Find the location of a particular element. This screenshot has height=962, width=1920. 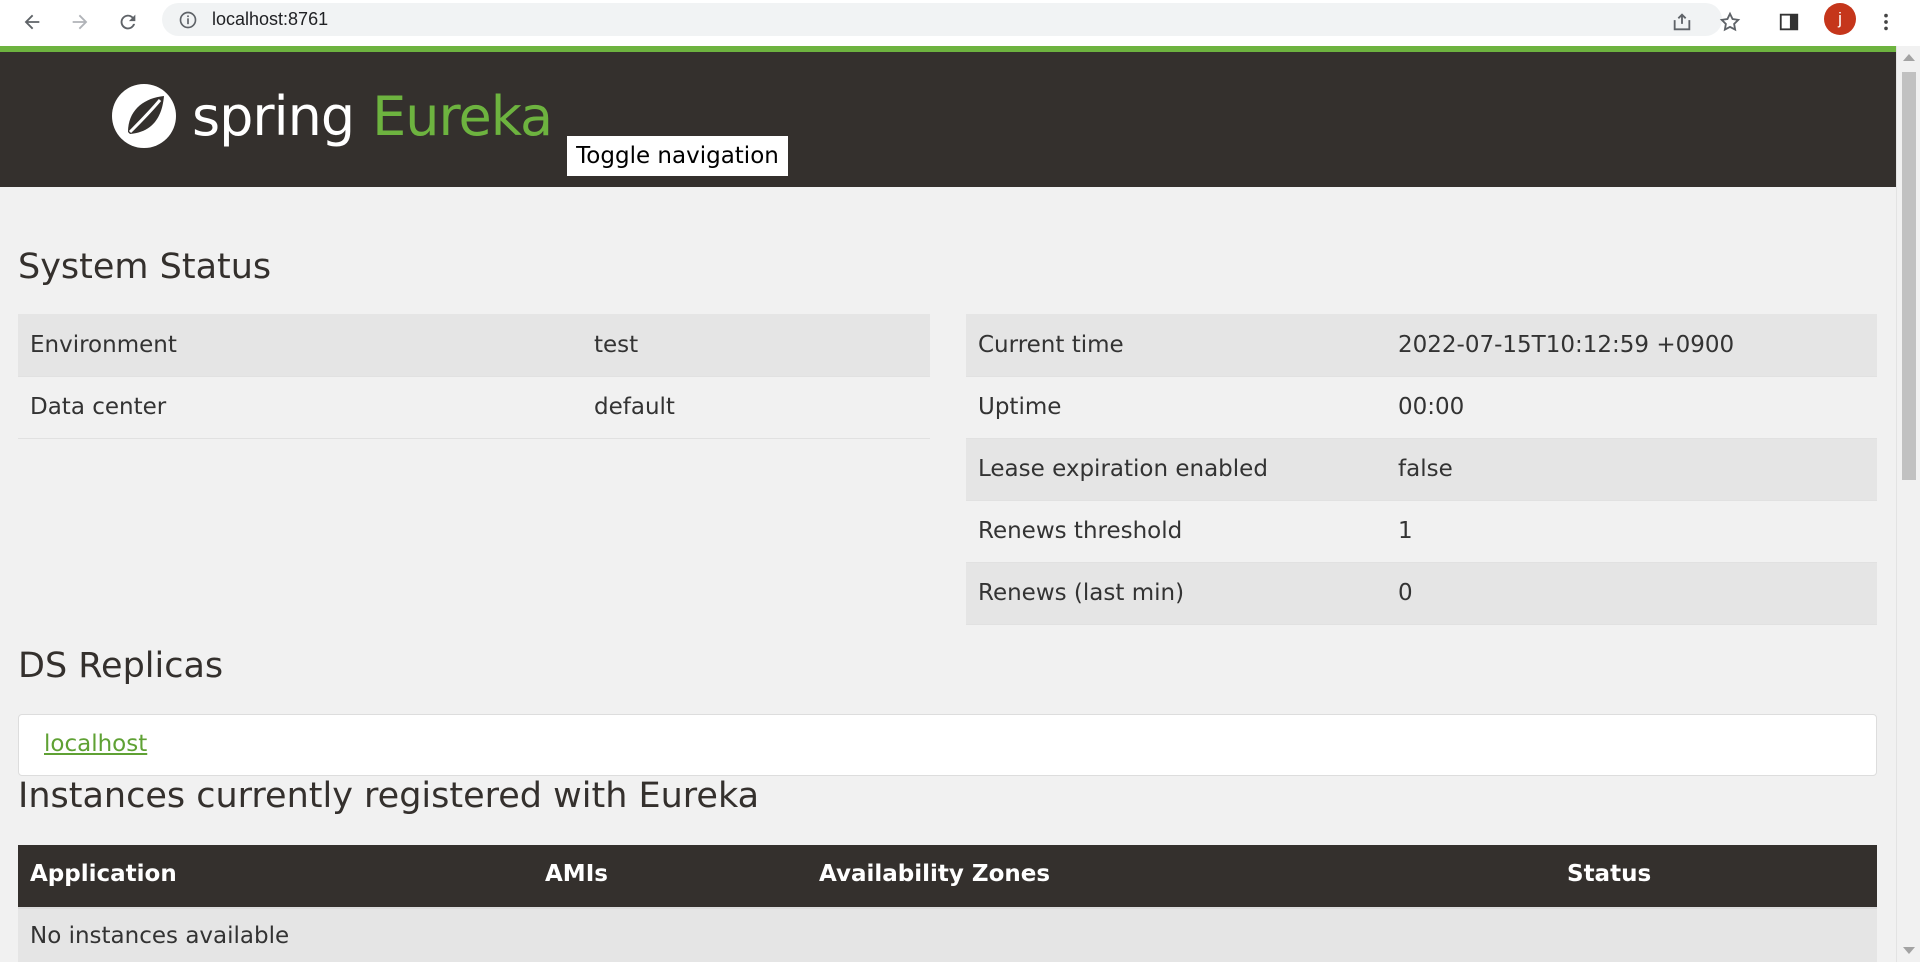

browser-menu-button is located at coordinates (1886, 22).